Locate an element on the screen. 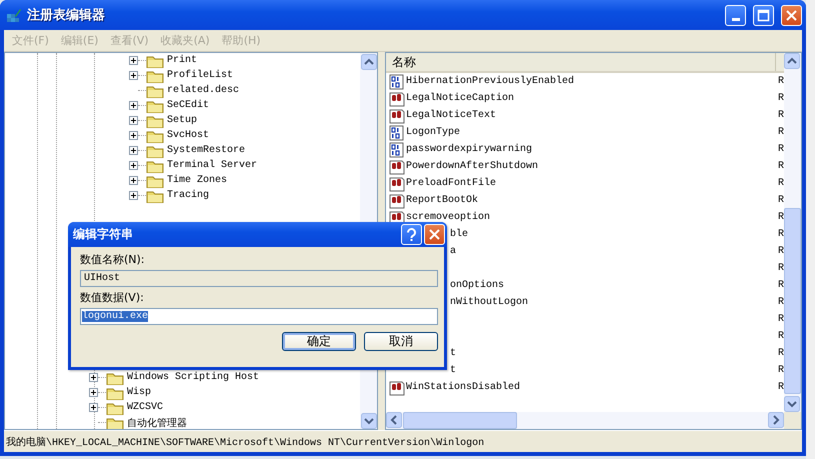 The width and height of the screenshot is (815, 459). registry-icon is located at coordinates (14, 15).